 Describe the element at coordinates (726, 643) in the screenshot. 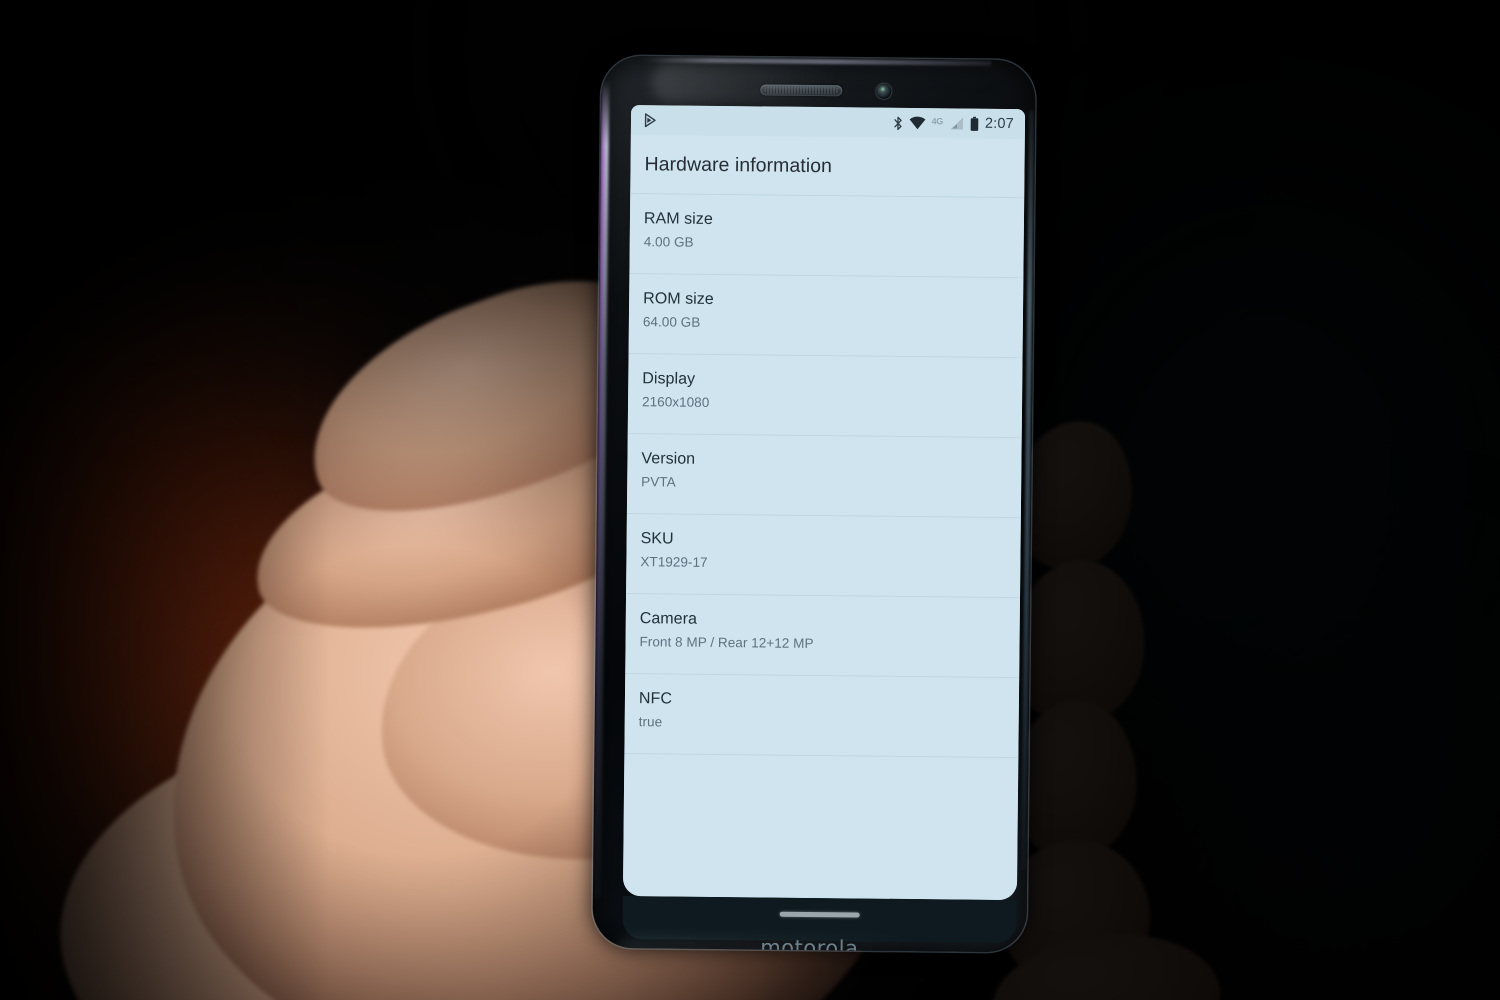

I see `info-row-value: Front 8 MP / Rear 12+12 MP` at that location.